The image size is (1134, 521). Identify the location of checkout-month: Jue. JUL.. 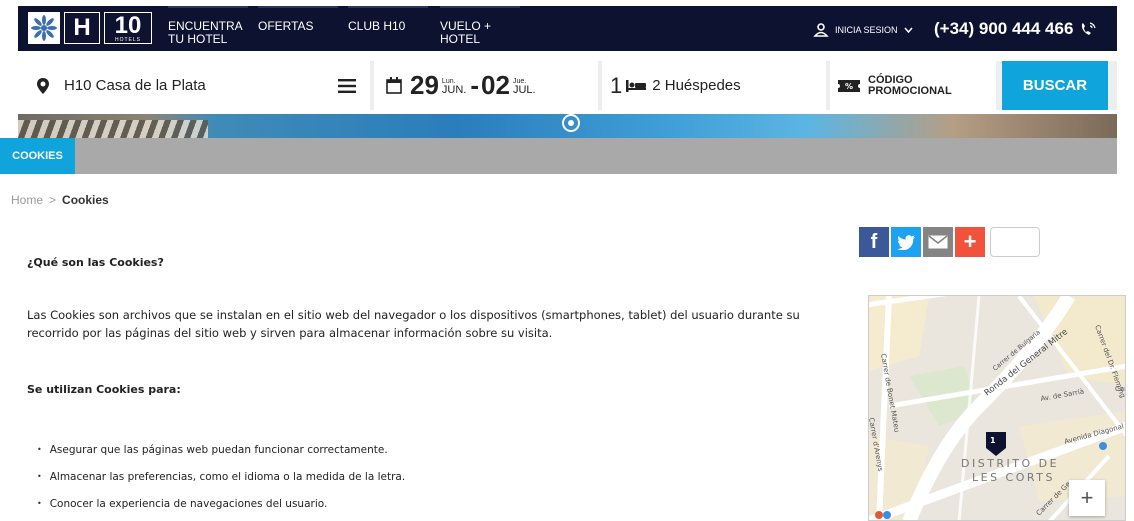
(524, 86).